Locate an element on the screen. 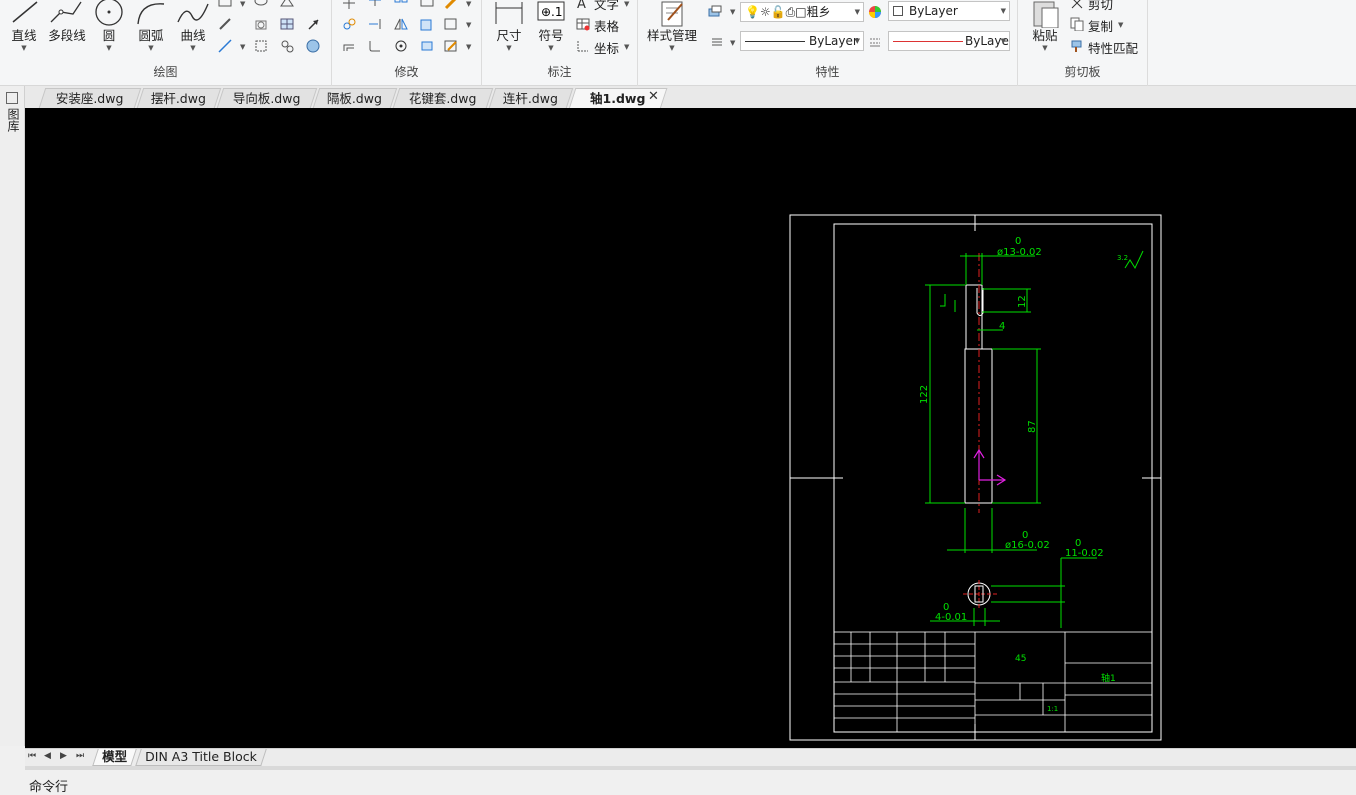 The image size is (1356, 795). hatch-line-icon is located at coordinates (225, 24).